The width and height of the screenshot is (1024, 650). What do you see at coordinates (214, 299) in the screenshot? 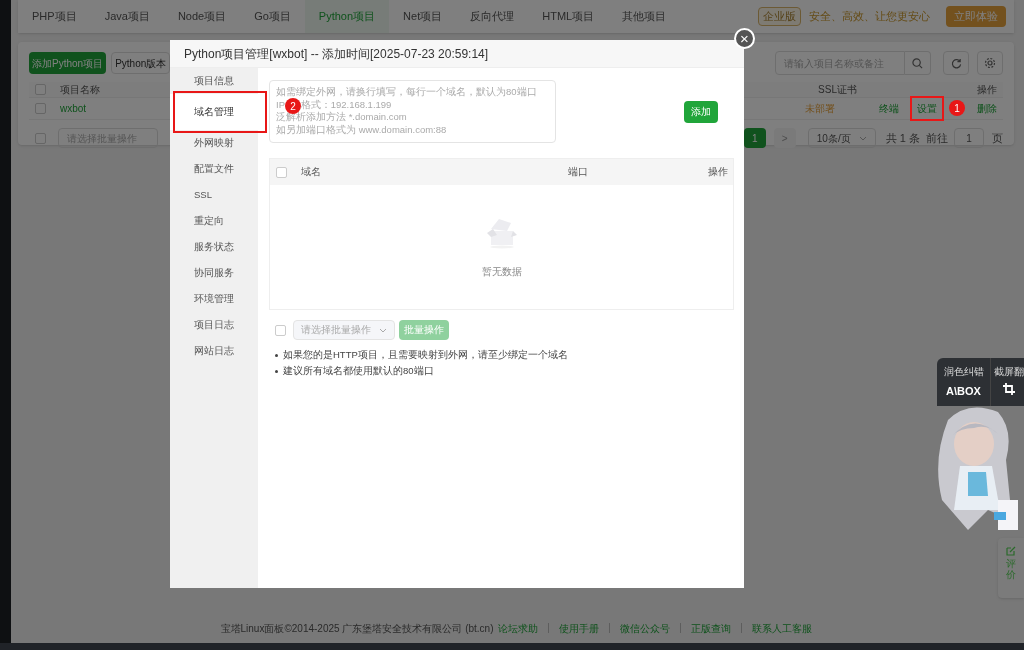
I see `modal-nav-item: 环境管理` at bounding box center [214, 299].